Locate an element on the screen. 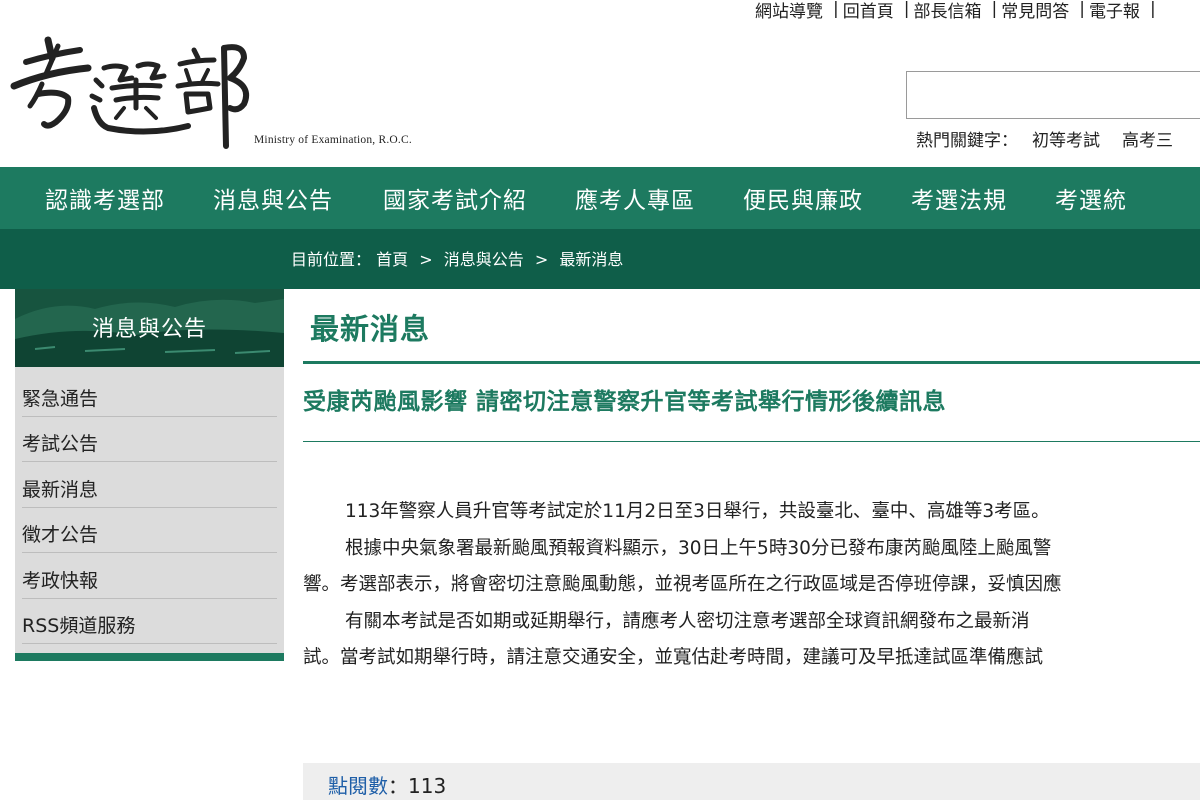 The image size is (1200, 800). search-input is located at coordinates (1053, 95).